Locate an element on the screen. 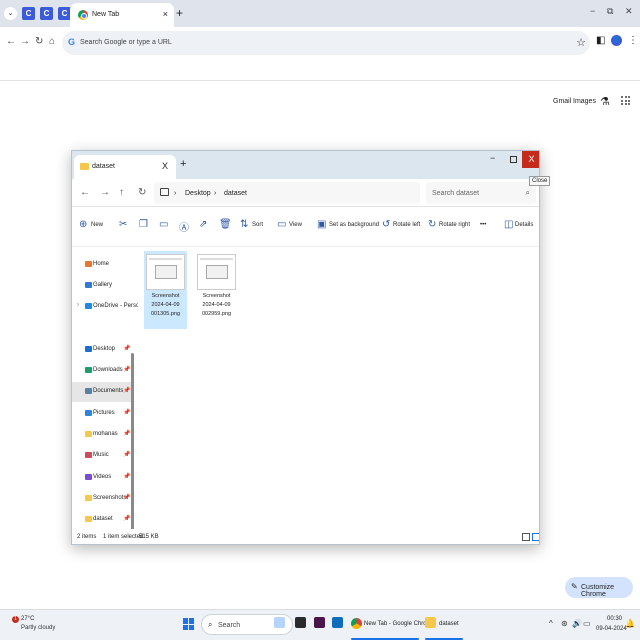 The image size is (640, 640). sidebar-item-gallery: Gallery is located at coordinates (103, 286).